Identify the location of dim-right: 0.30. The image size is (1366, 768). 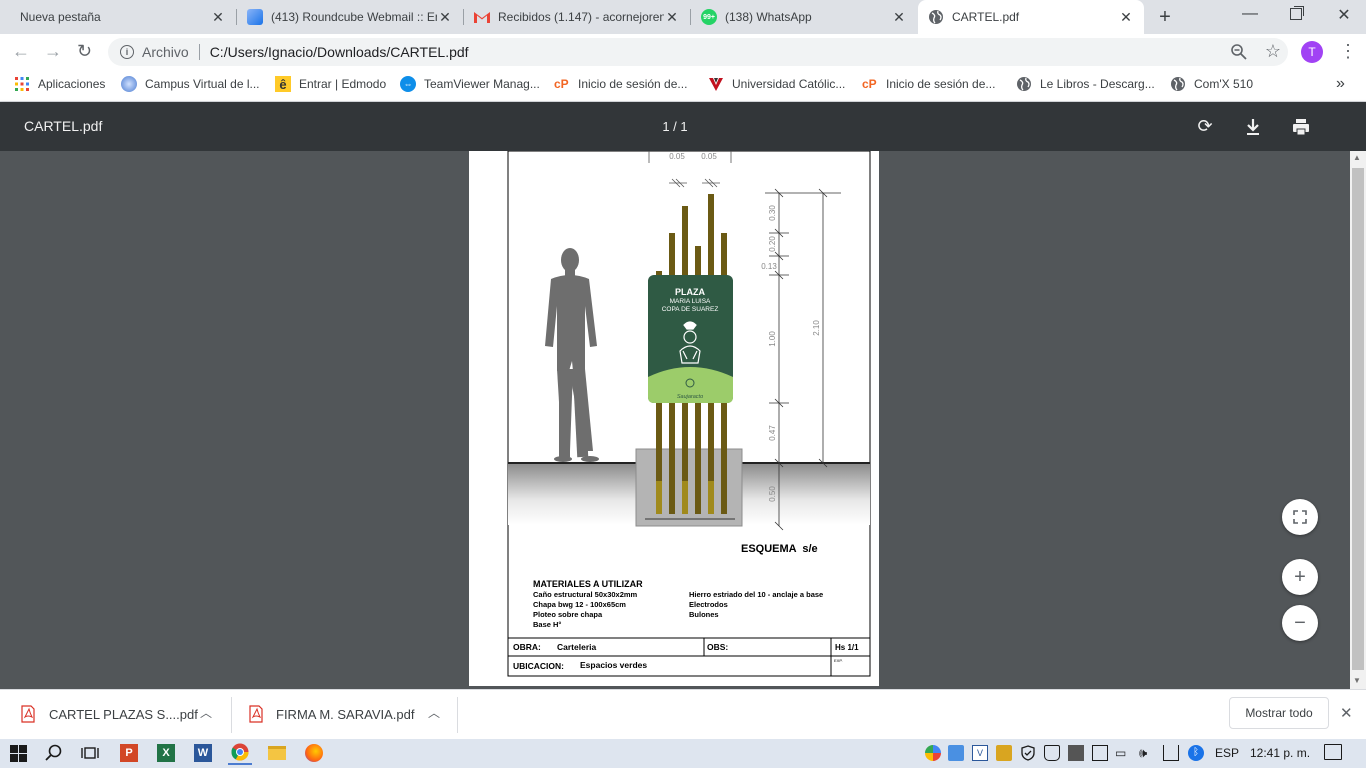
(772, 213).